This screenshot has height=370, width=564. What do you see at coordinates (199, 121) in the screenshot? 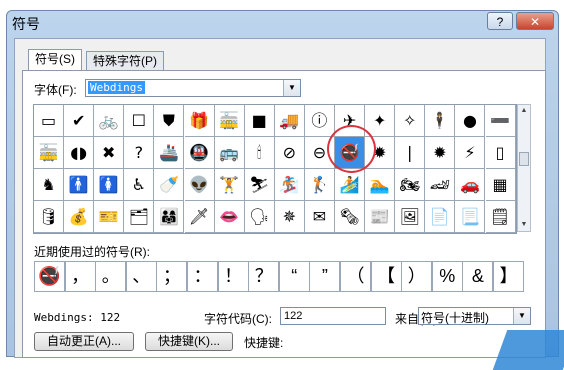
I see `symbol-cell: 🎁` at bounding box center [199, 121].